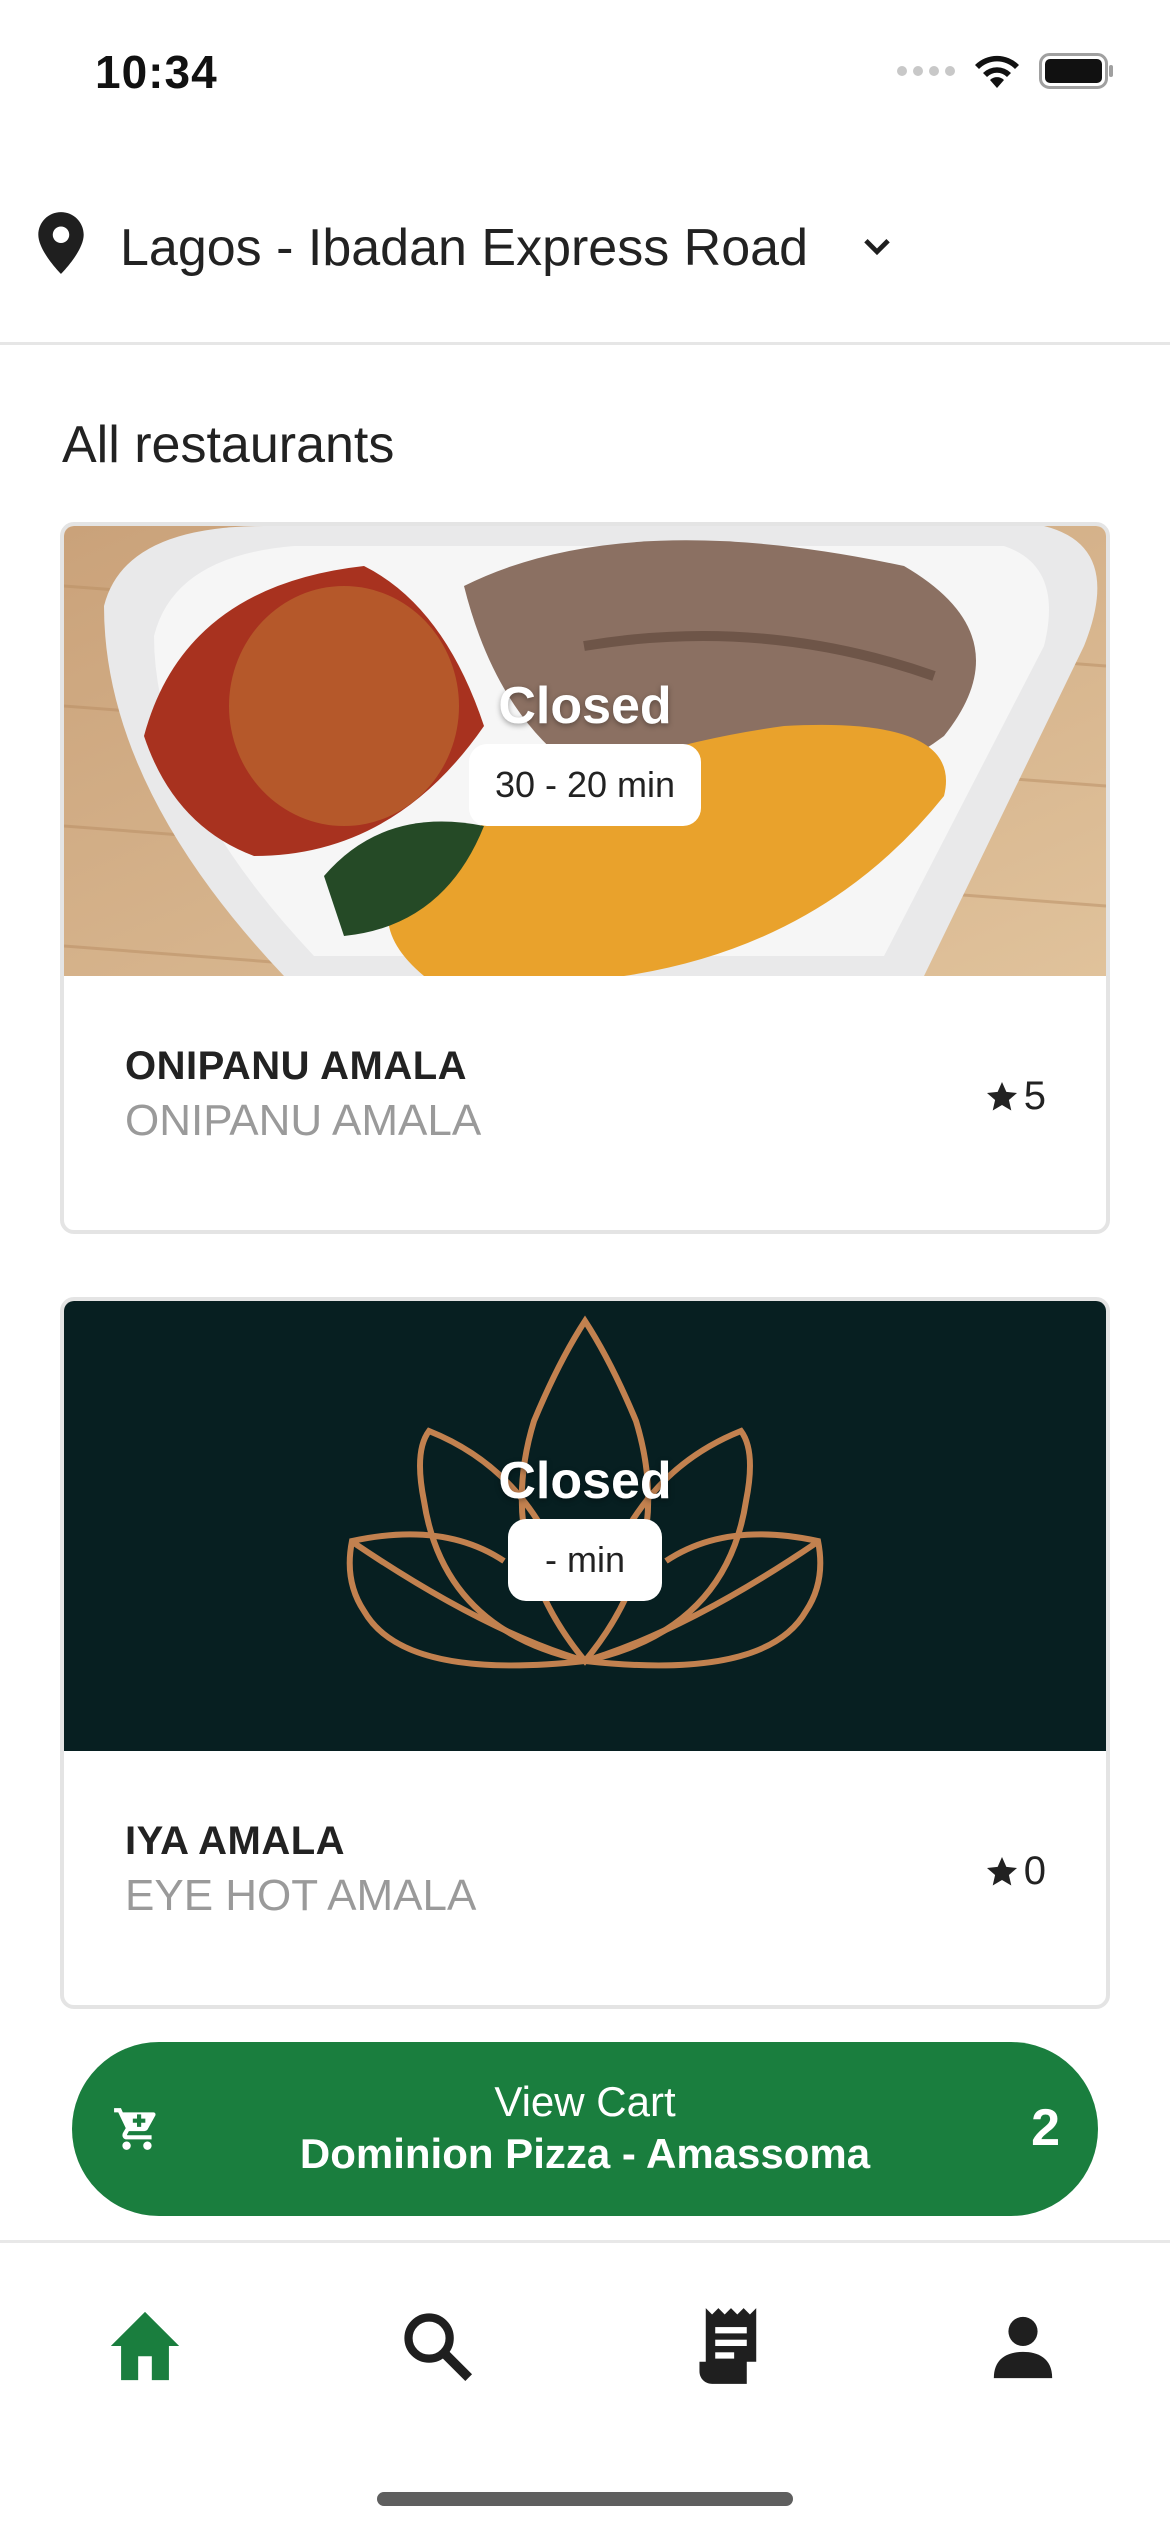  I want to click on restaurant-info: ONIPANU AMALA ONIPANU AMALA 5, so click(585, 1103).